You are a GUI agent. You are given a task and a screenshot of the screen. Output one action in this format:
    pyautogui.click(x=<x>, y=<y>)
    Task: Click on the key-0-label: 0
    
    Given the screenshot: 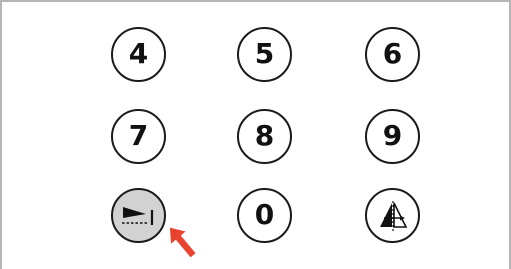 What is the action you would take?
    pyautogui.click(x=264, y=214)
    